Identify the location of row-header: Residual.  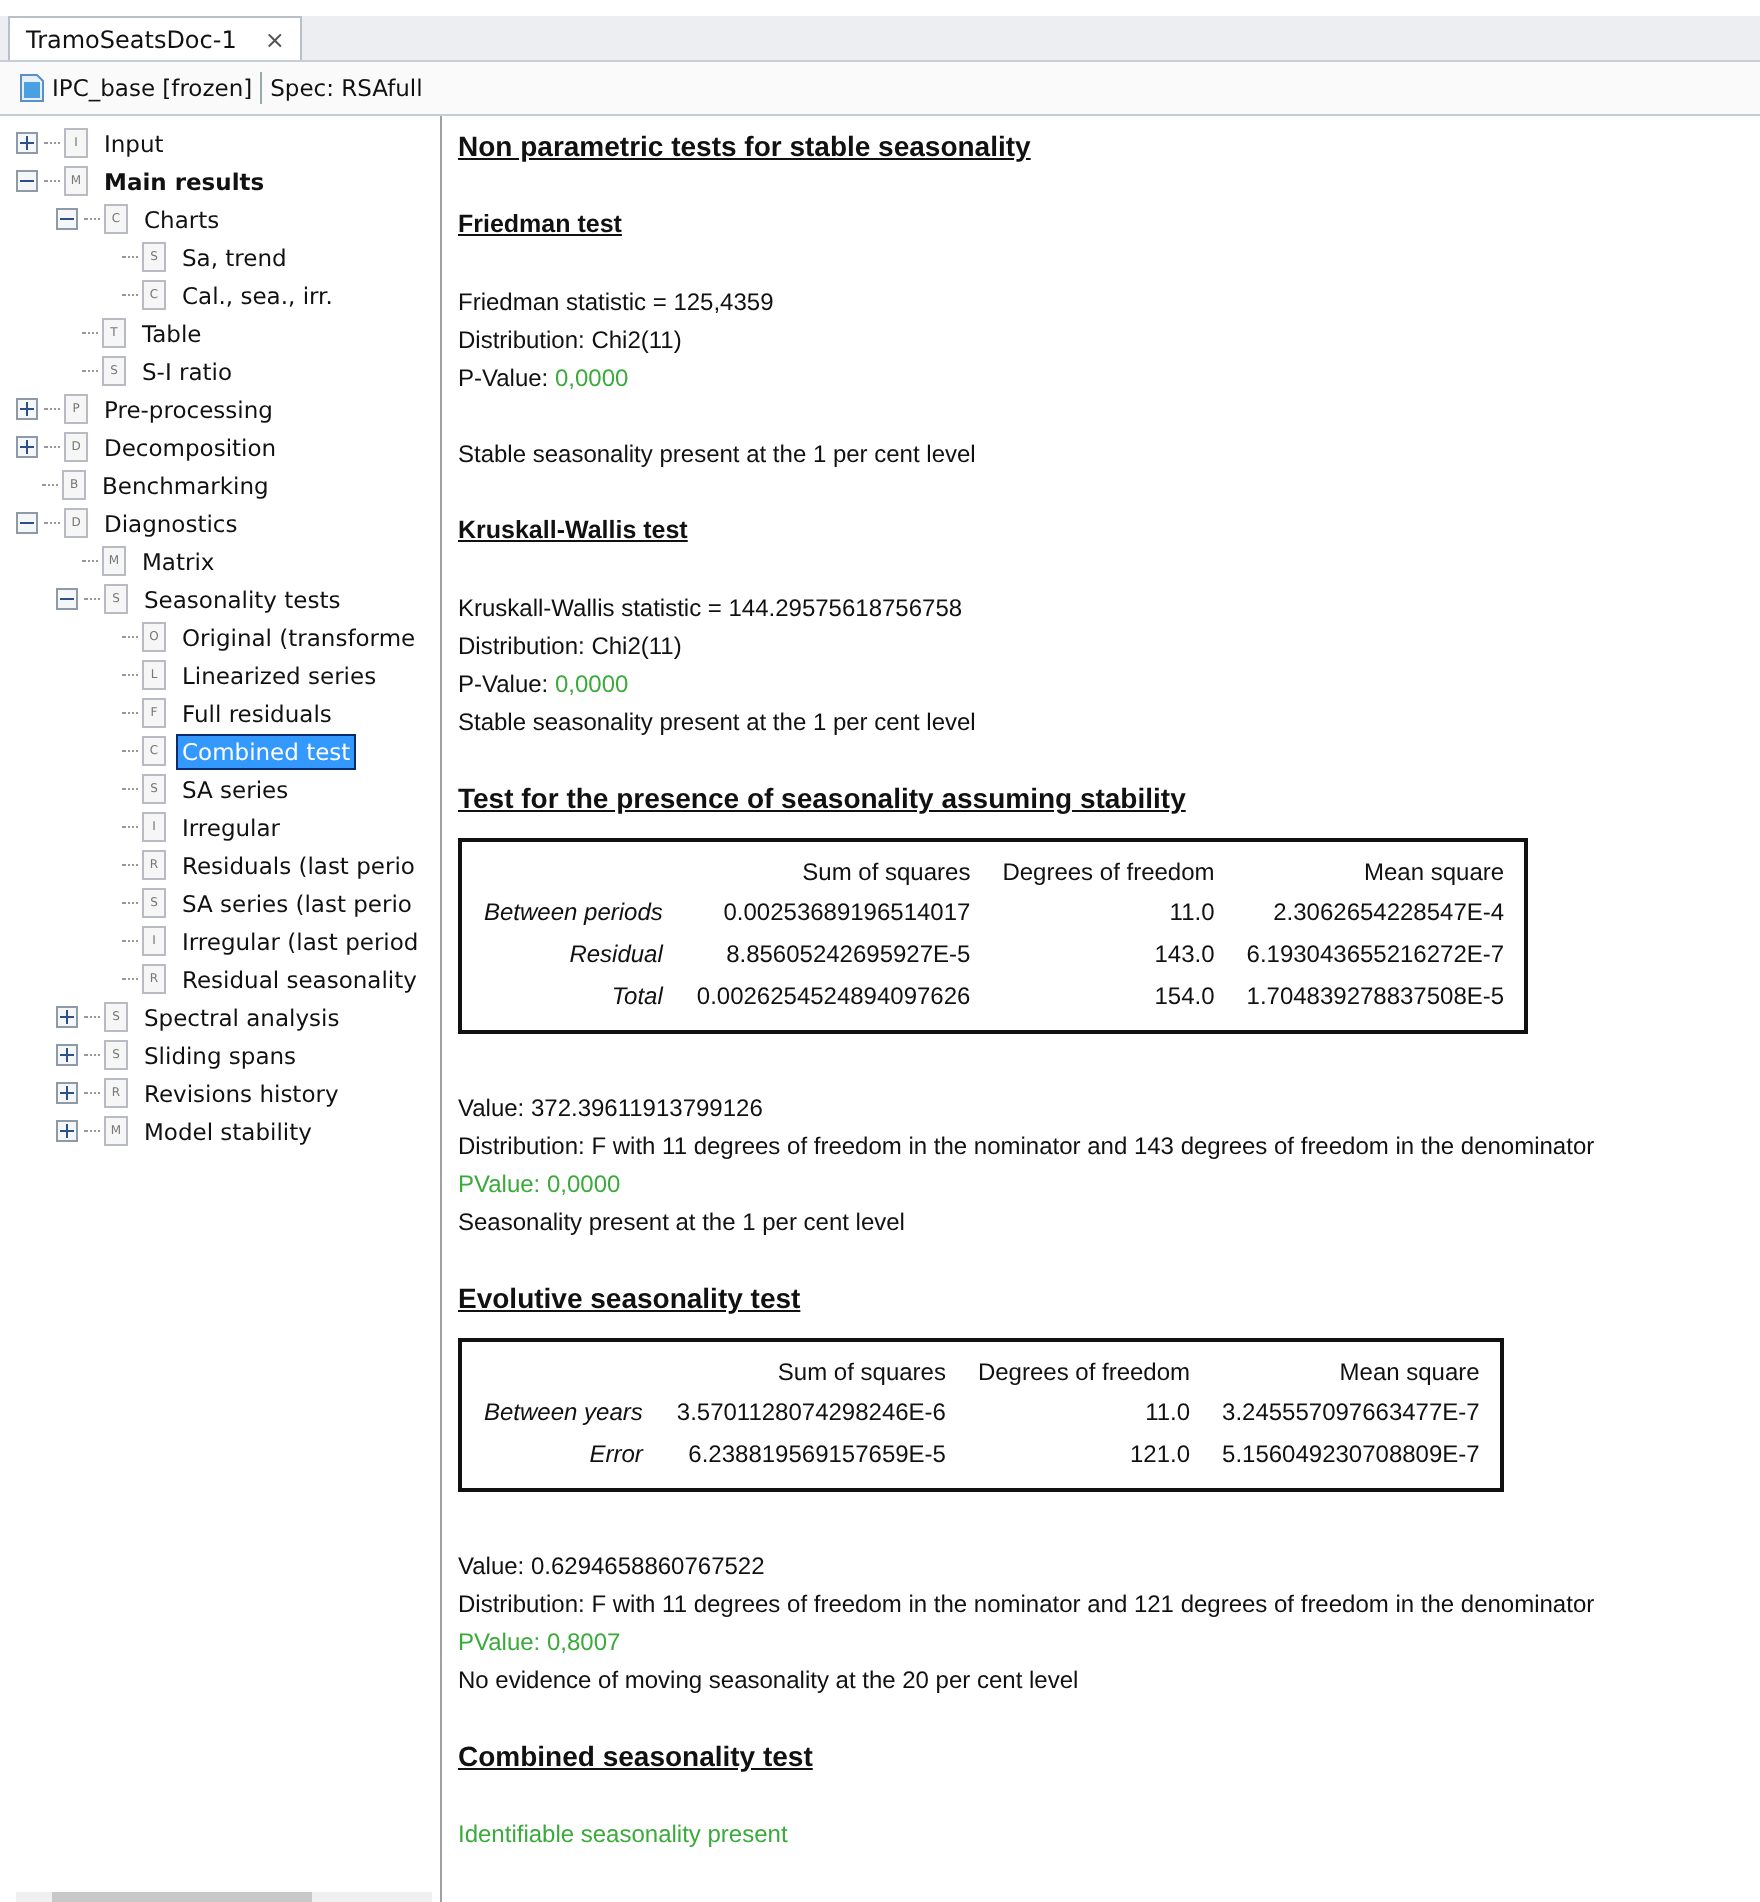
(616, 955).